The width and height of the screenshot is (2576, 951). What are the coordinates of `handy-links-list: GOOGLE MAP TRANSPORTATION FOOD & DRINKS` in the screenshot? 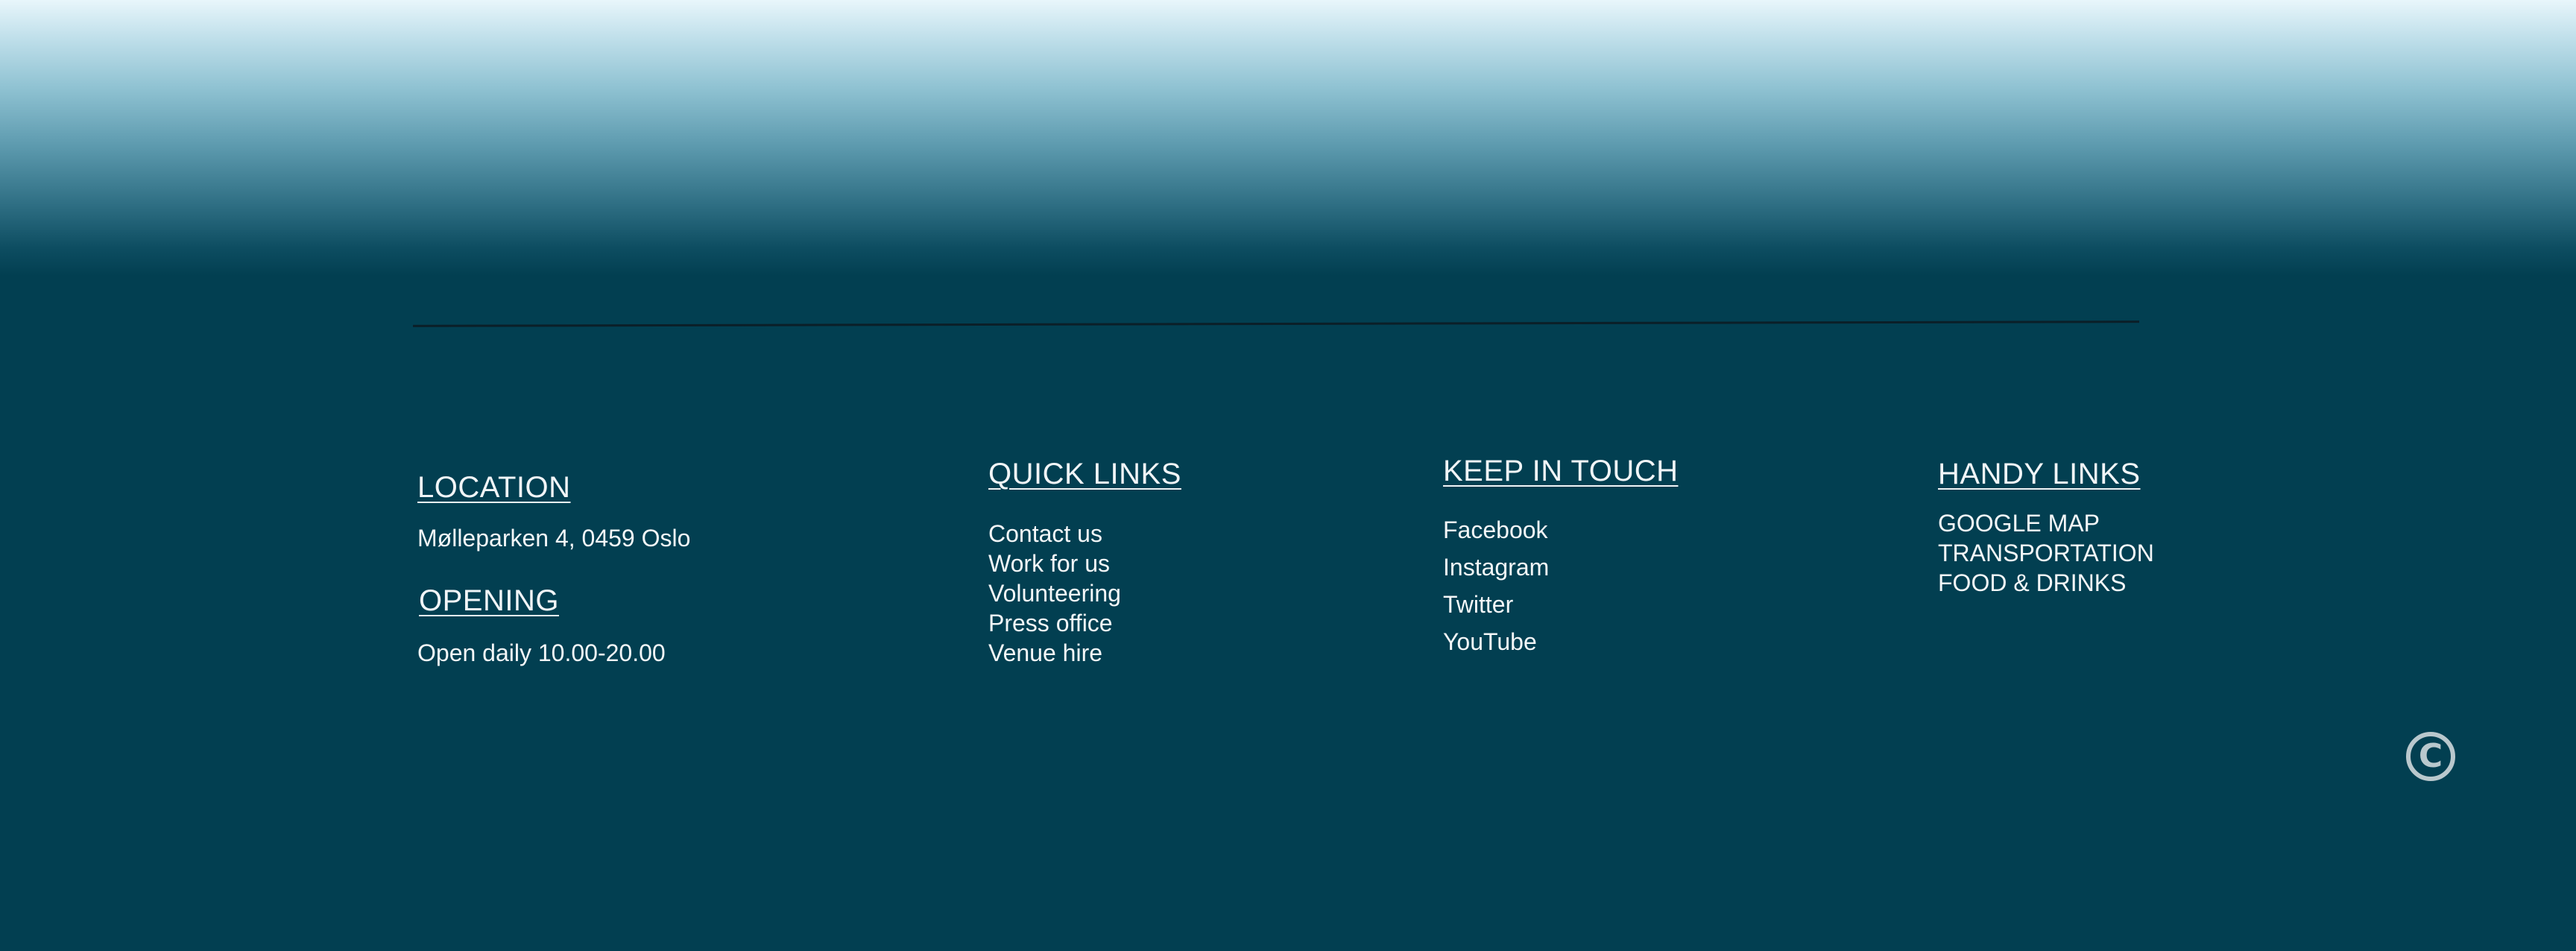 It's located at (2046, 553).